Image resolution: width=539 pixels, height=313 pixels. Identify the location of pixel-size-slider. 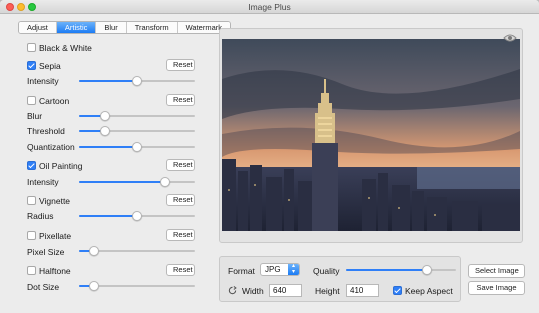
(137, 251).